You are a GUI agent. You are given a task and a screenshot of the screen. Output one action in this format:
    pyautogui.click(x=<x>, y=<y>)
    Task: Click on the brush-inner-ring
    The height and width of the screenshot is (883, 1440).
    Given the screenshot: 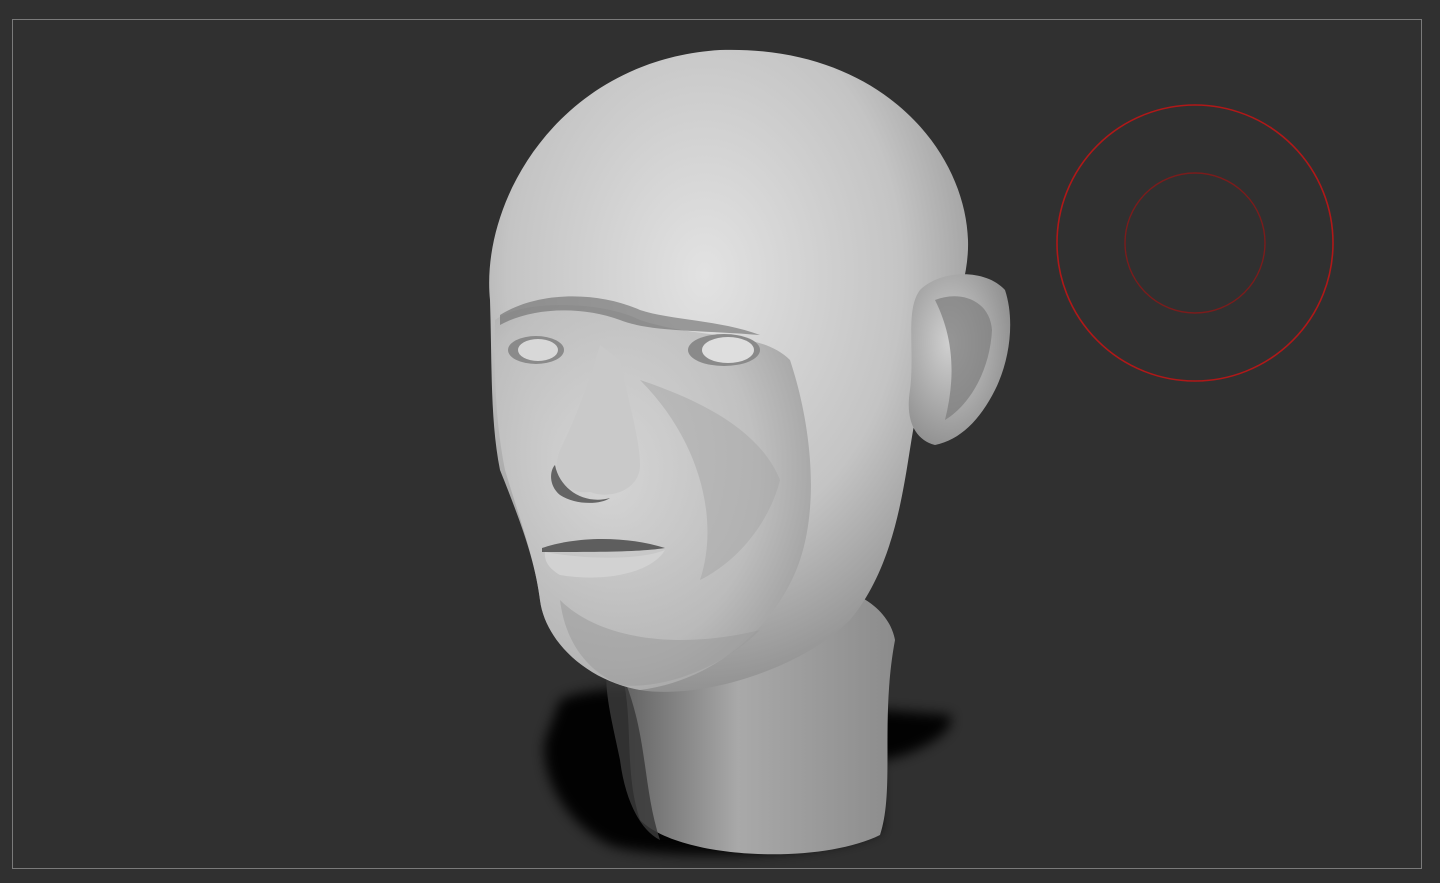 What is the action you would take?
    pyautogui.click(x=1195, y=243)
    